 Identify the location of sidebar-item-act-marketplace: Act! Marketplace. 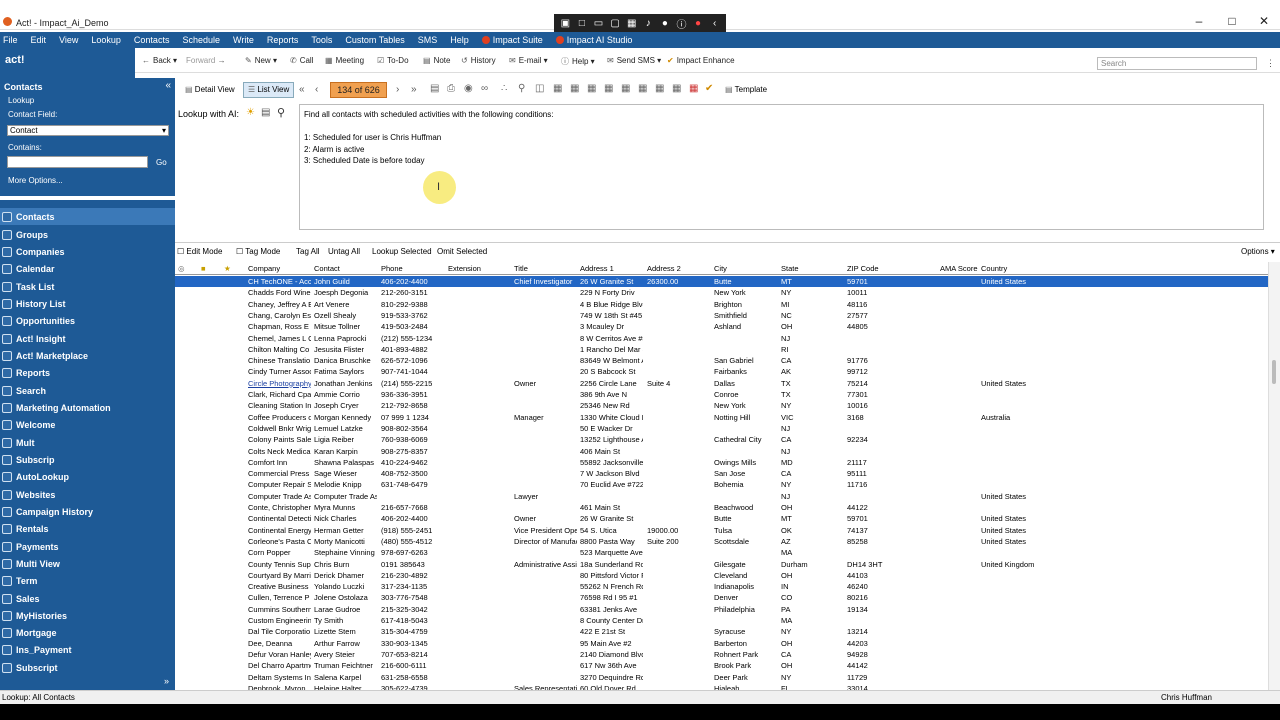
(87, 355).